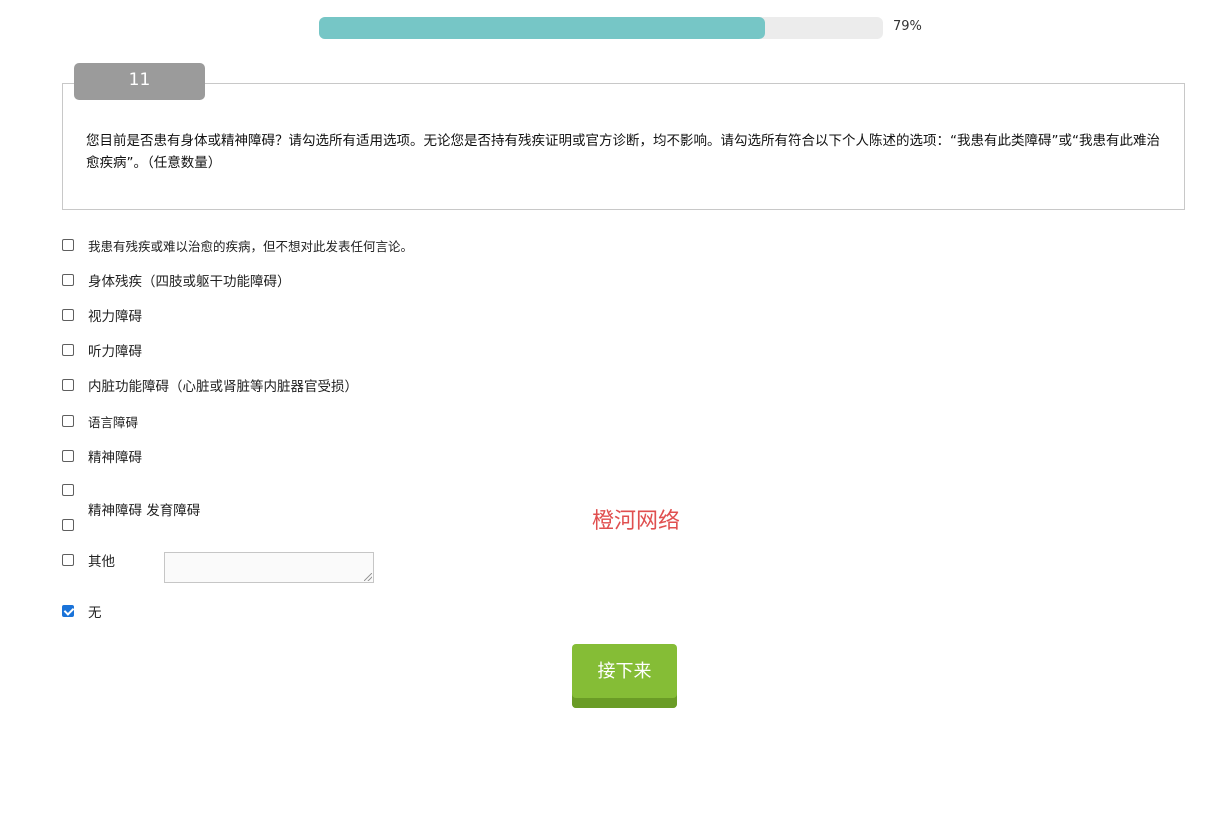 This screenshot has height=839, width=1215. What do you see at coordinates (907, 26) in the screenshot?
I see `progress-percentage: 79%` at bounding box center [907, 26].